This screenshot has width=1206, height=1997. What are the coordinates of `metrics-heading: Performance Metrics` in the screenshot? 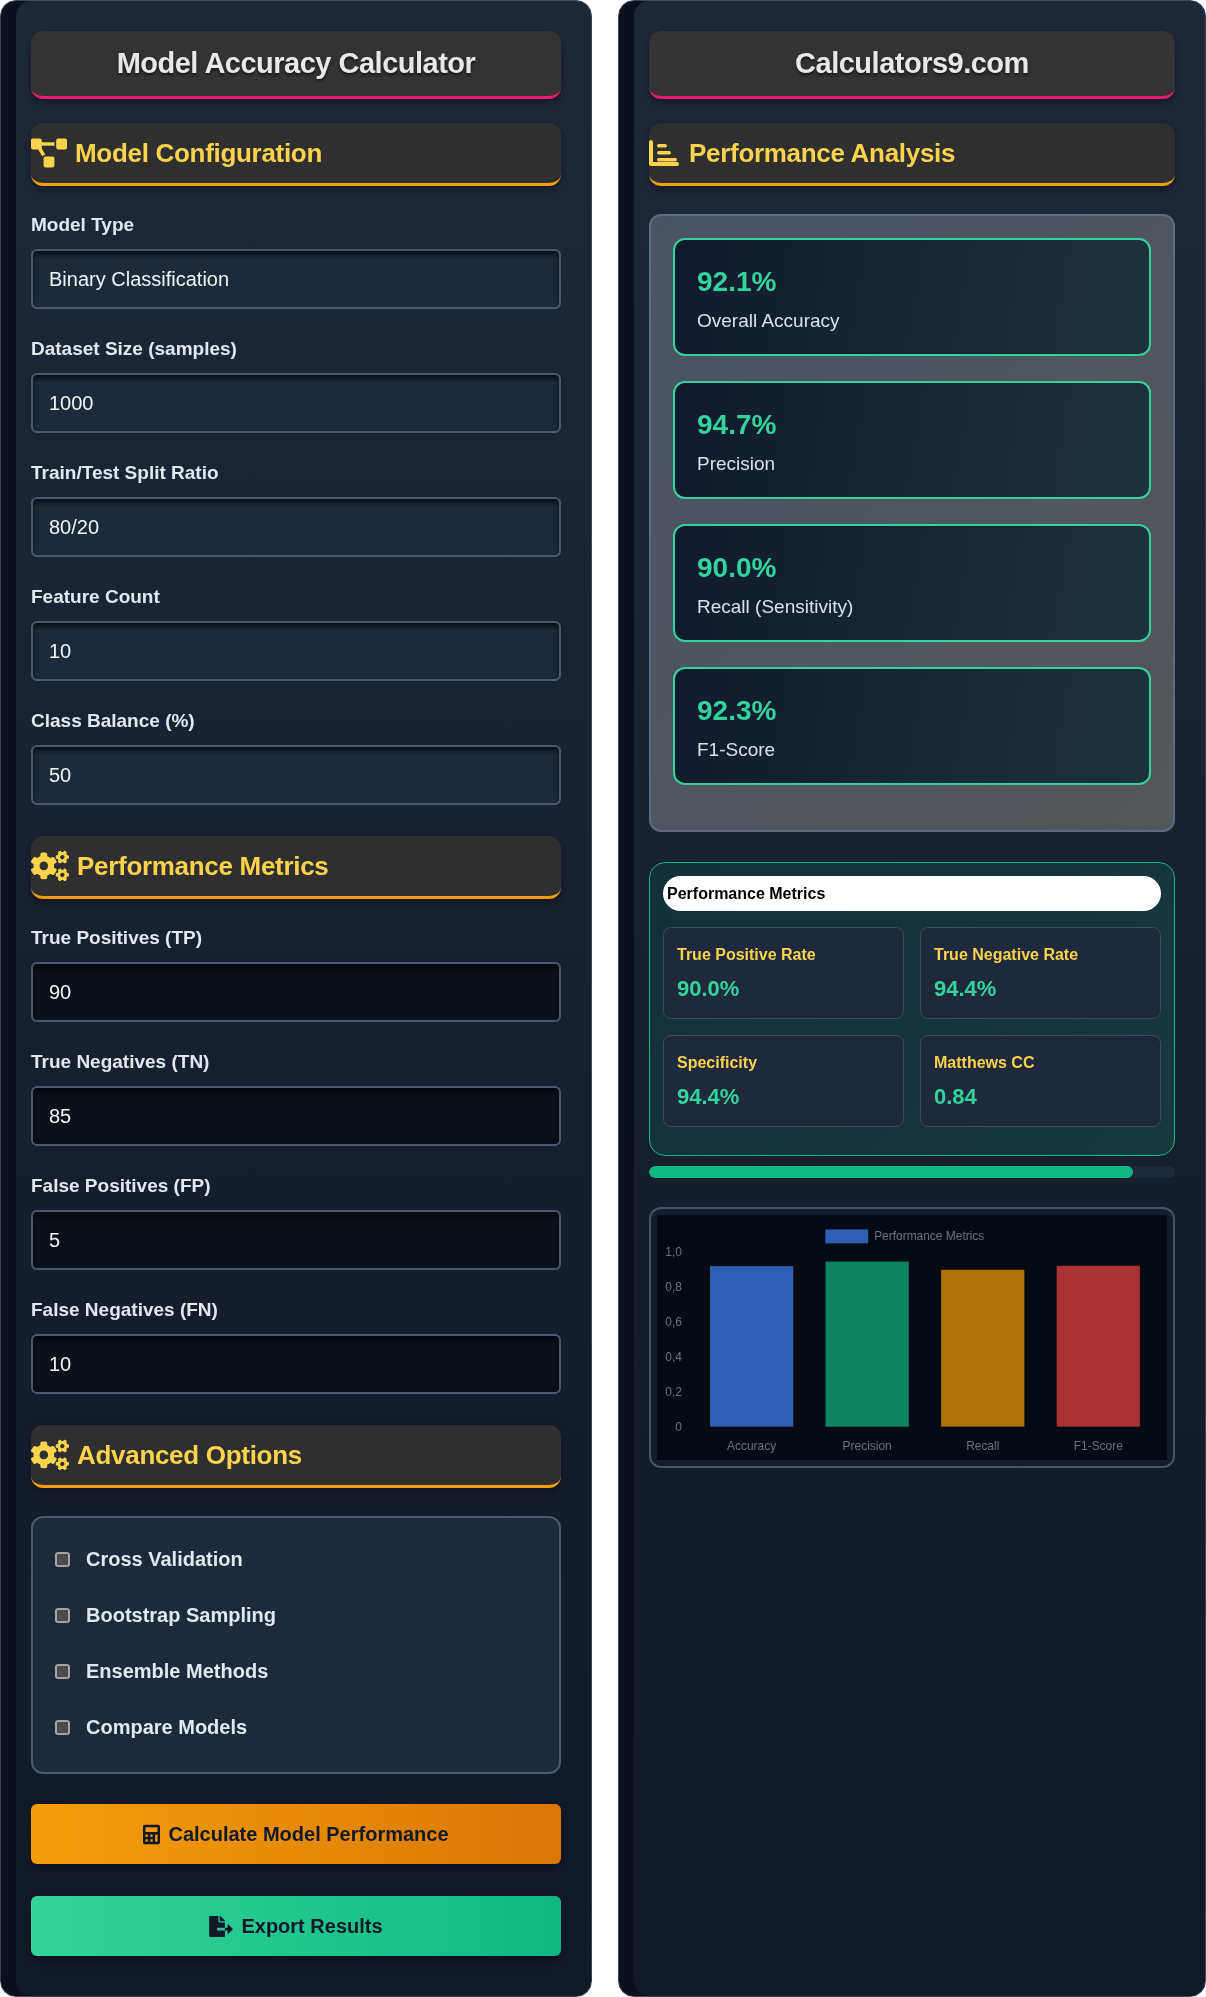 It's located at (912, 893).